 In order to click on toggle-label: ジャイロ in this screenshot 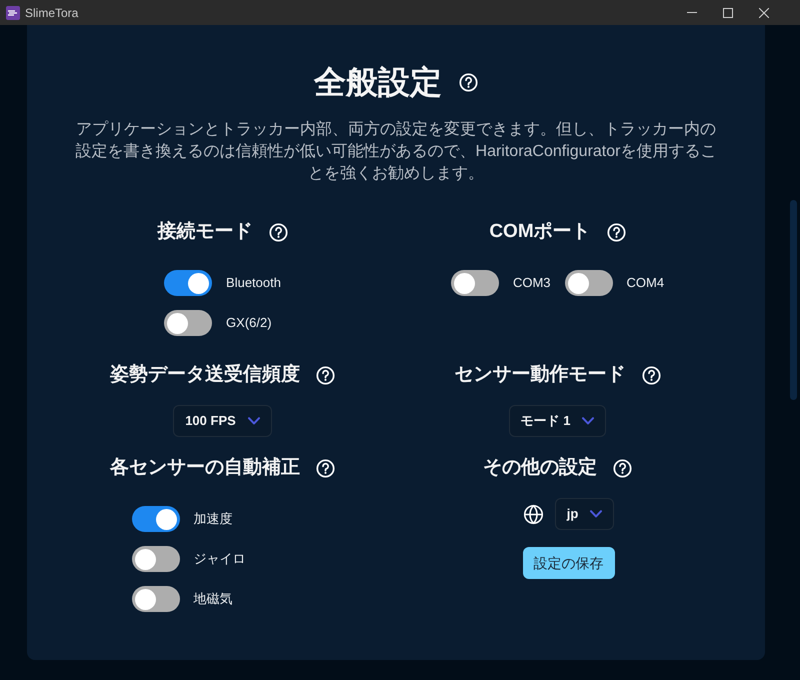, I will do `click(220, 559)`.